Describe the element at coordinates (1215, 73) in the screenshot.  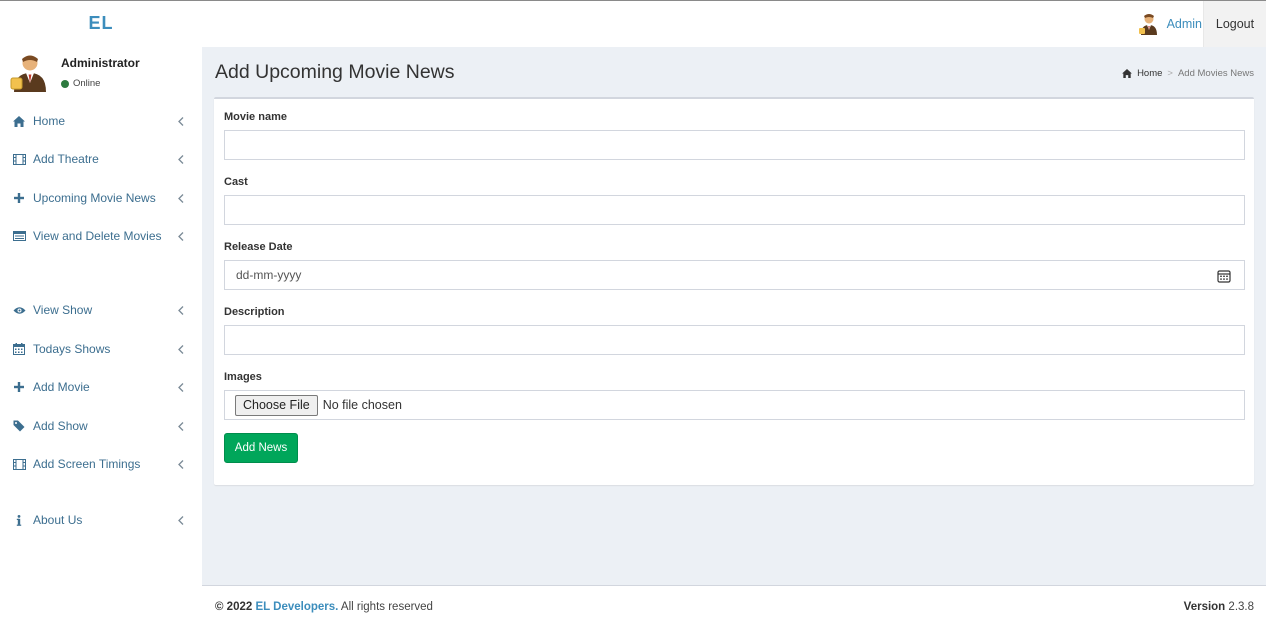
I see `breadcrumb-current: Add Movies News` at that location.